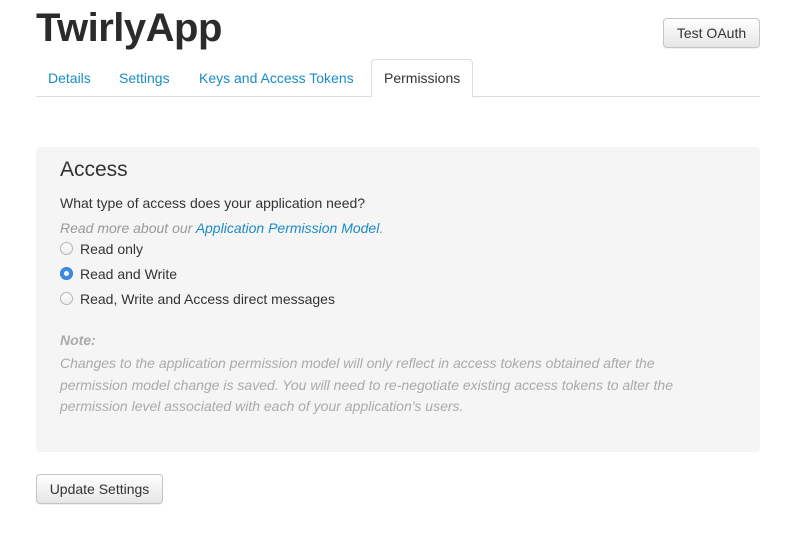  What do you see at coordinates (207, 299) in the screenshot?
I see `option-label: Read, Write and Access direct messages` at bounding box center [207, 299].